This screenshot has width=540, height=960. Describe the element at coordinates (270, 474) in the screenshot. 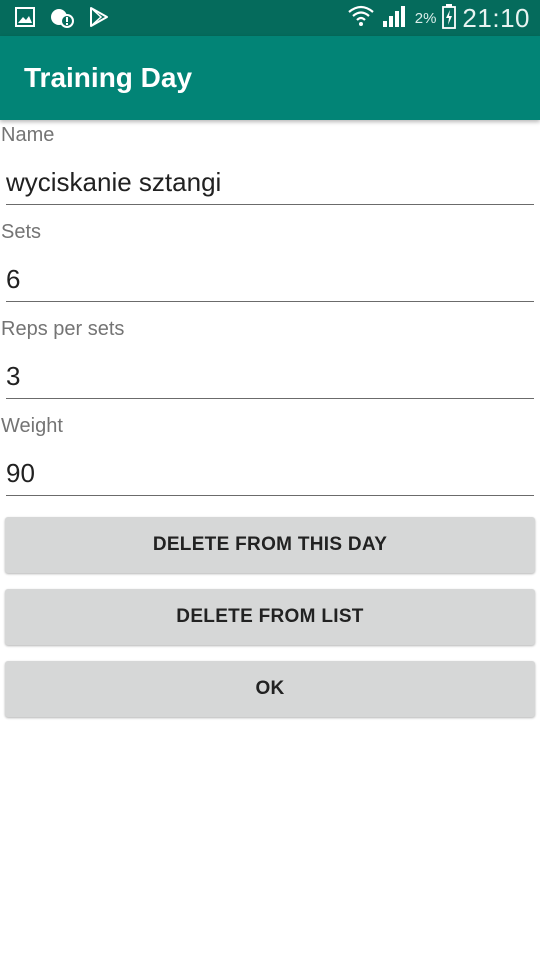

I see `weight-field` at that location.